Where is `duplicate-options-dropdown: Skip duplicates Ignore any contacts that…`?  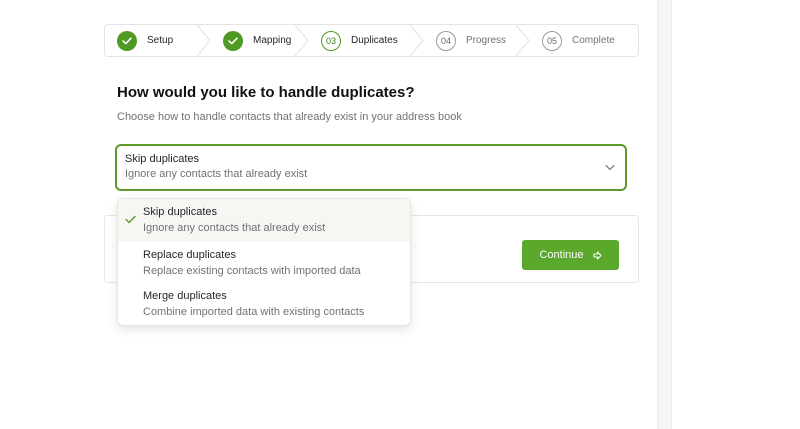
duplicate-options-dropdown: Skip duplicates Ignore any contacts that… is located at coordinates (264, 262).